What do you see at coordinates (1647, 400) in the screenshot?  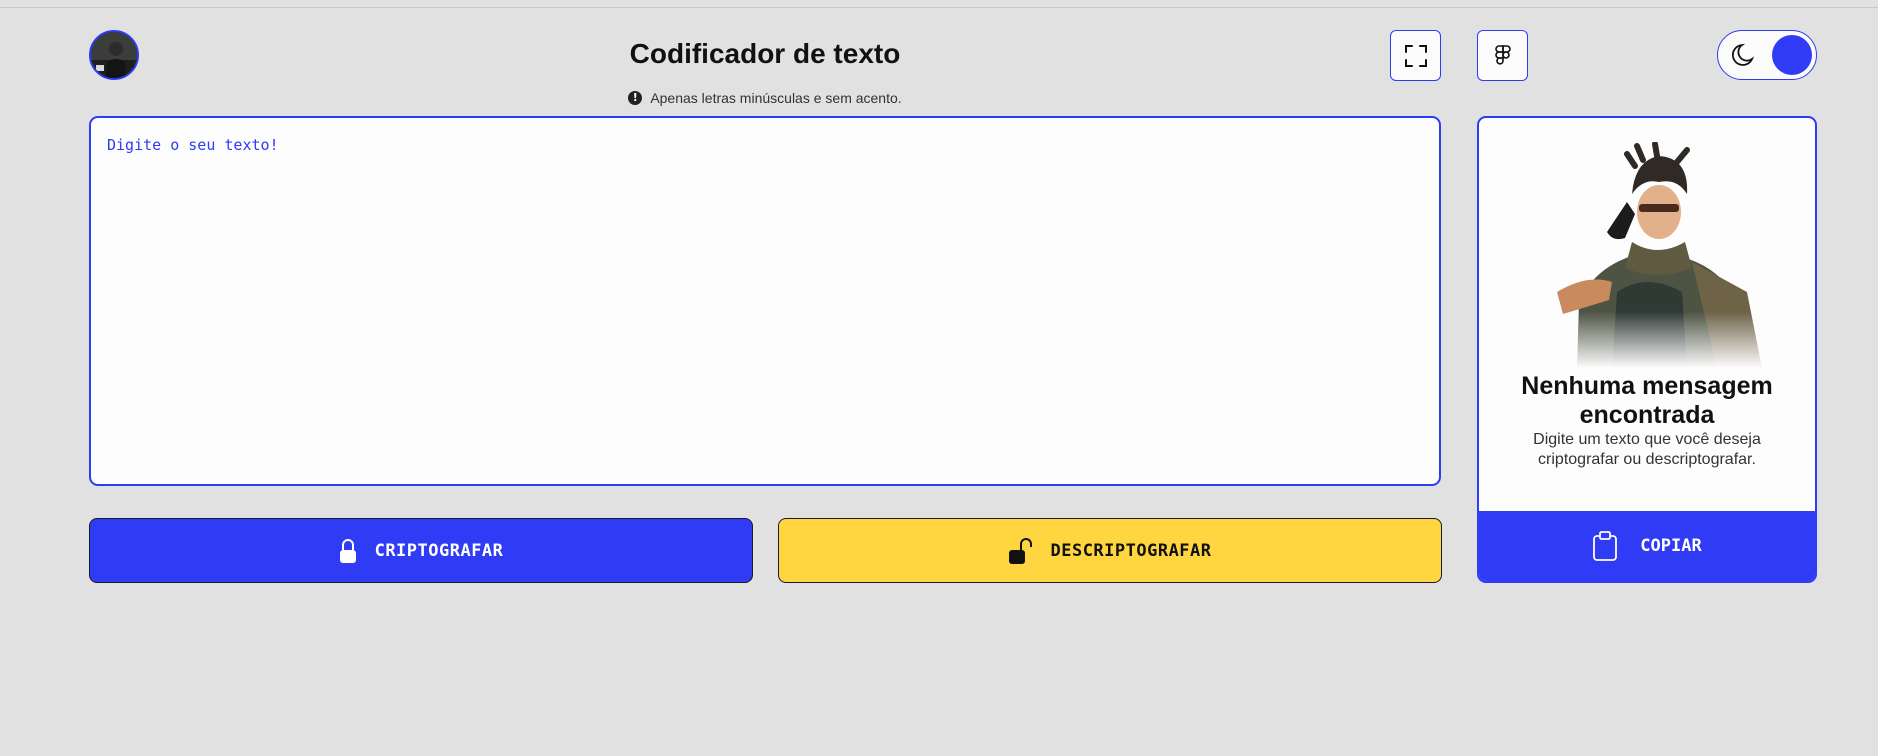 I see `empty-state-title: Nenhuma mensagem encontrada` at bounding box center [1647, 400].